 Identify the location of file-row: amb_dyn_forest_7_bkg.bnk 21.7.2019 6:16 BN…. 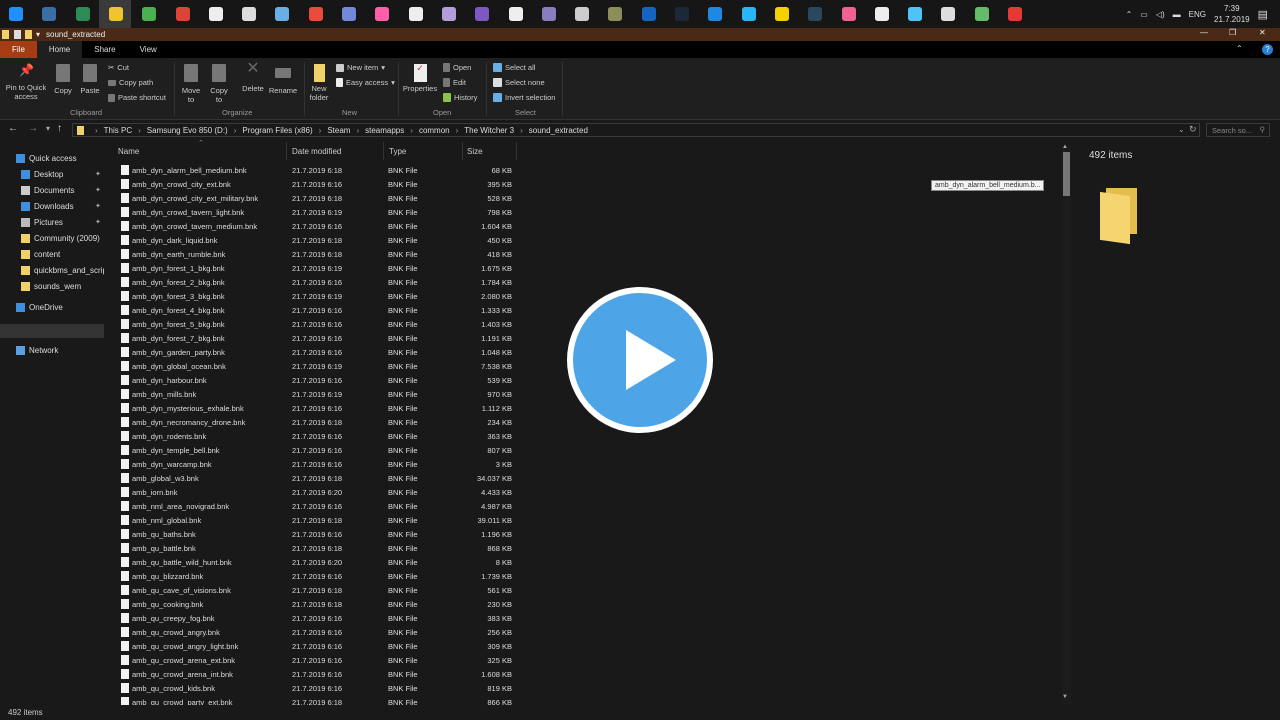
(318, 338).